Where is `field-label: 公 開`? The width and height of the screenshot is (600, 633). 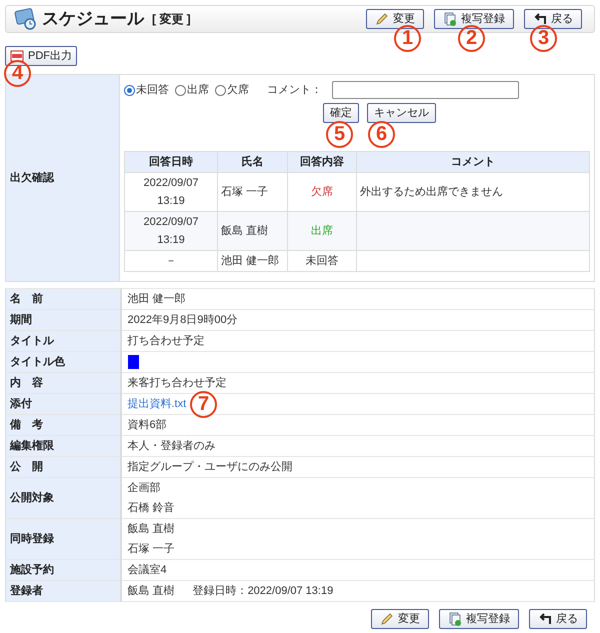 field-label: 公 開 is located at coordinates (63, 467).